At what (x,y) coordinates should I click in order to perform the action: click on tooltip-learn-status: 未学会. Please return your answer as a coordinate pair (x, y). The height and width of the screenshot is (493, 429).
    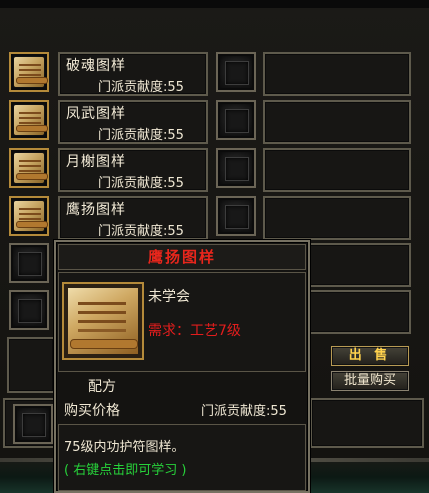
    Looking at the image, I should click on (169, 297).